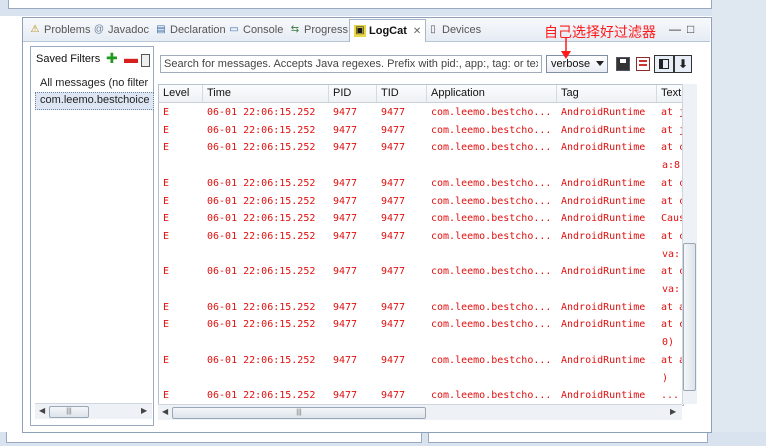  What do you see at coordinates (112, 58) in the screenshot?
I see `add-filter-icon: ✚` at bounding box center [112, 58].